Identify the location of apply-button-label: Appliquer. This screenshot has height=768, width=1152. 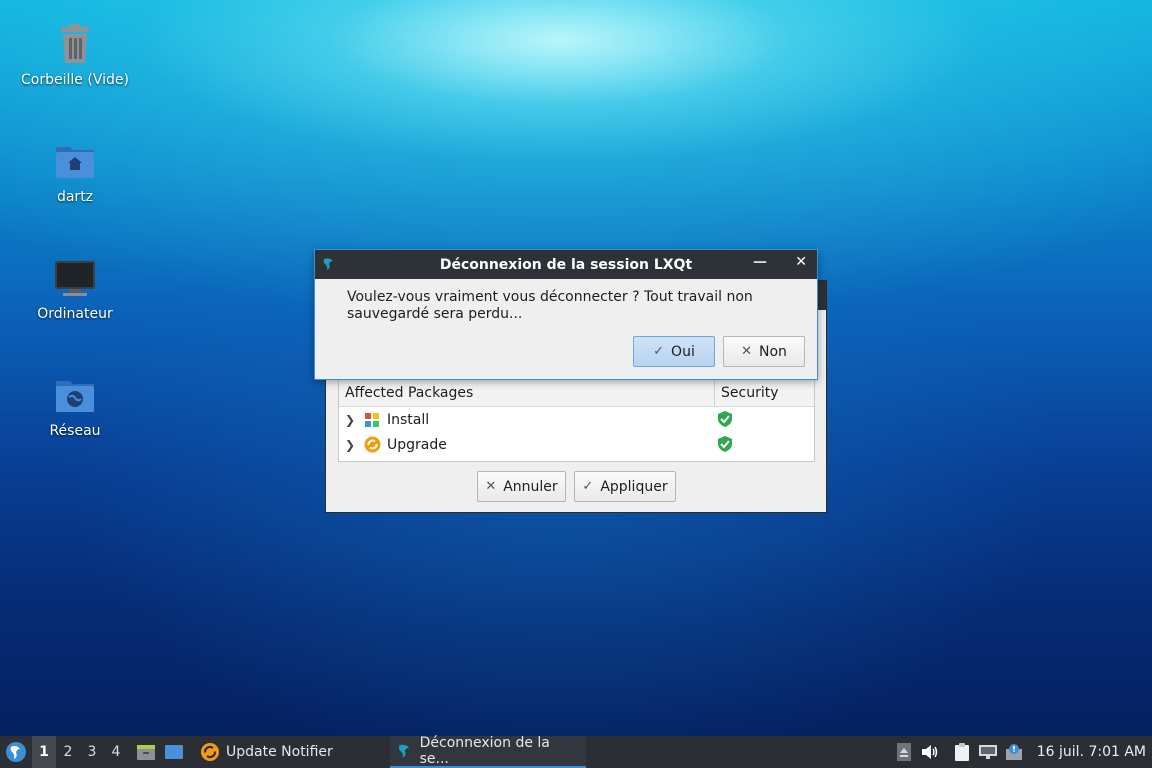
(634, 486).